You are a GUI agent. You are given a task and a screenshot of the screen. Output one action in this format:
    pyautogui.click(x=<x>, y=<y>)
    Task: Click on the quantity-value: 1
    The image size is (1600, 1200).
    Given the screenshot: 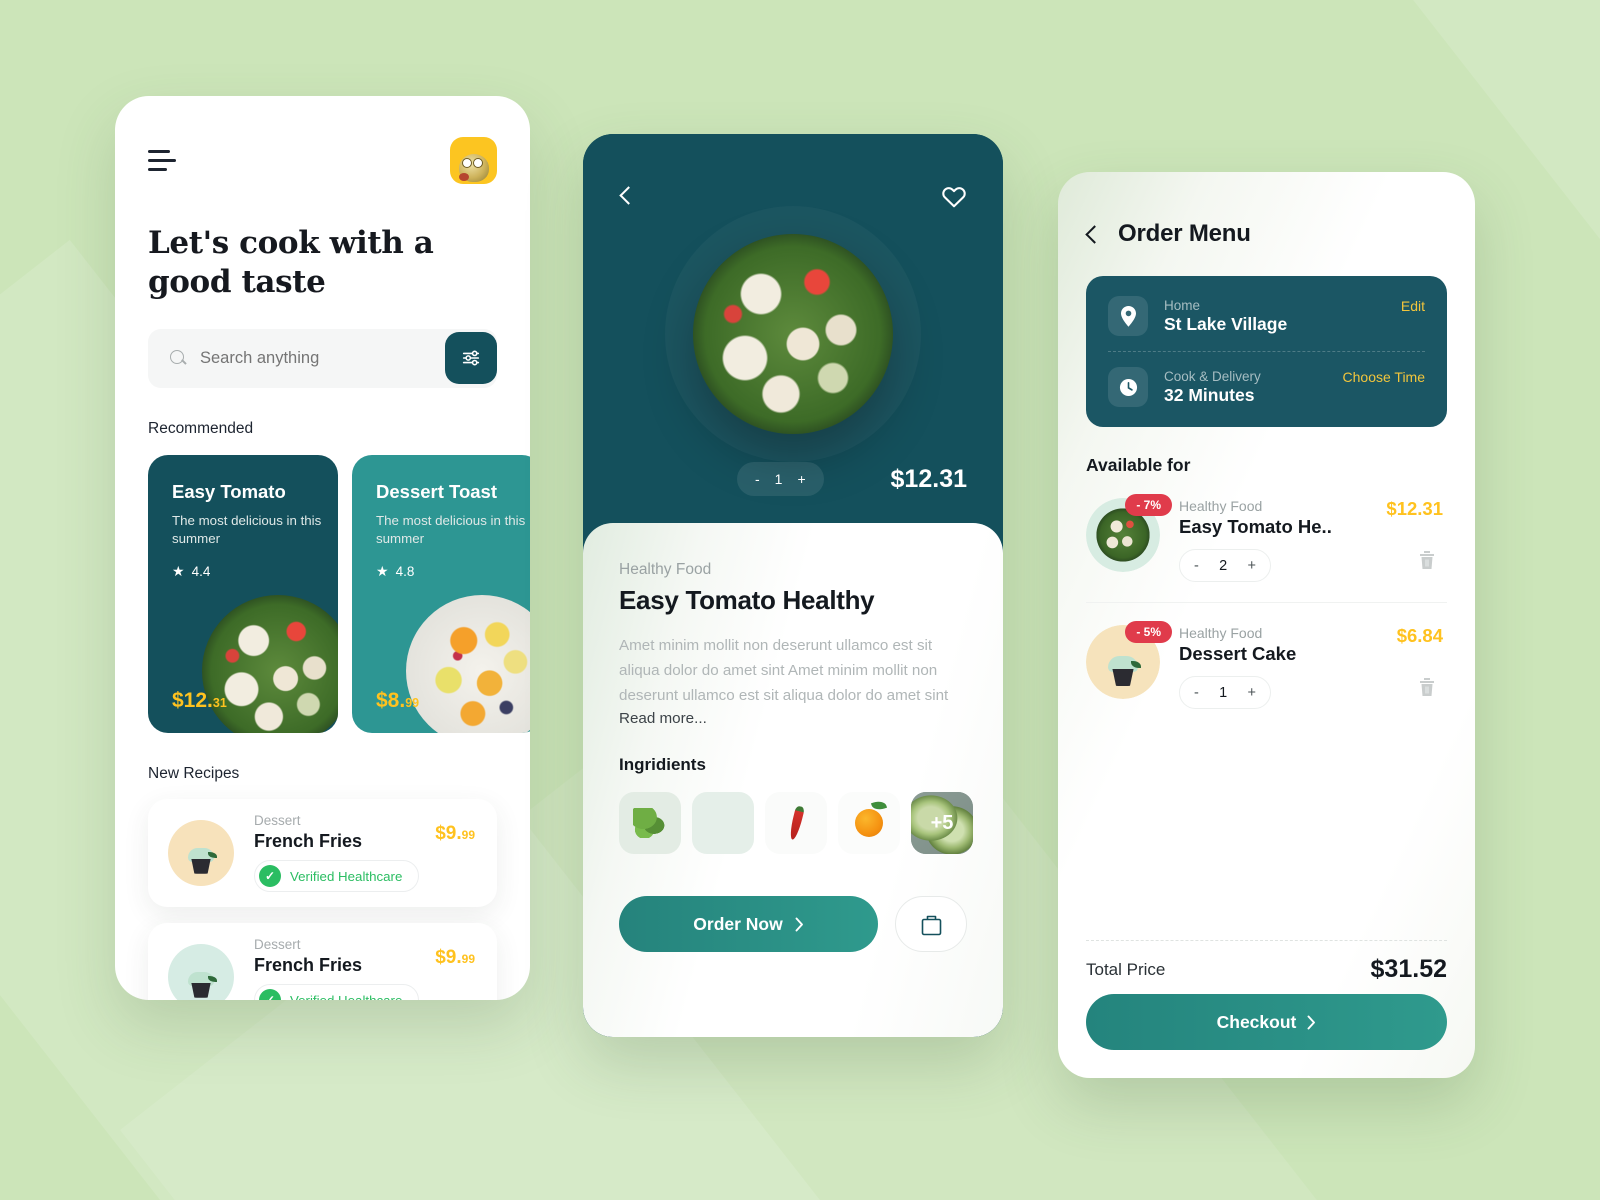 What is the action you would take?
    pyautogui.click(x=1223, y=692)
    